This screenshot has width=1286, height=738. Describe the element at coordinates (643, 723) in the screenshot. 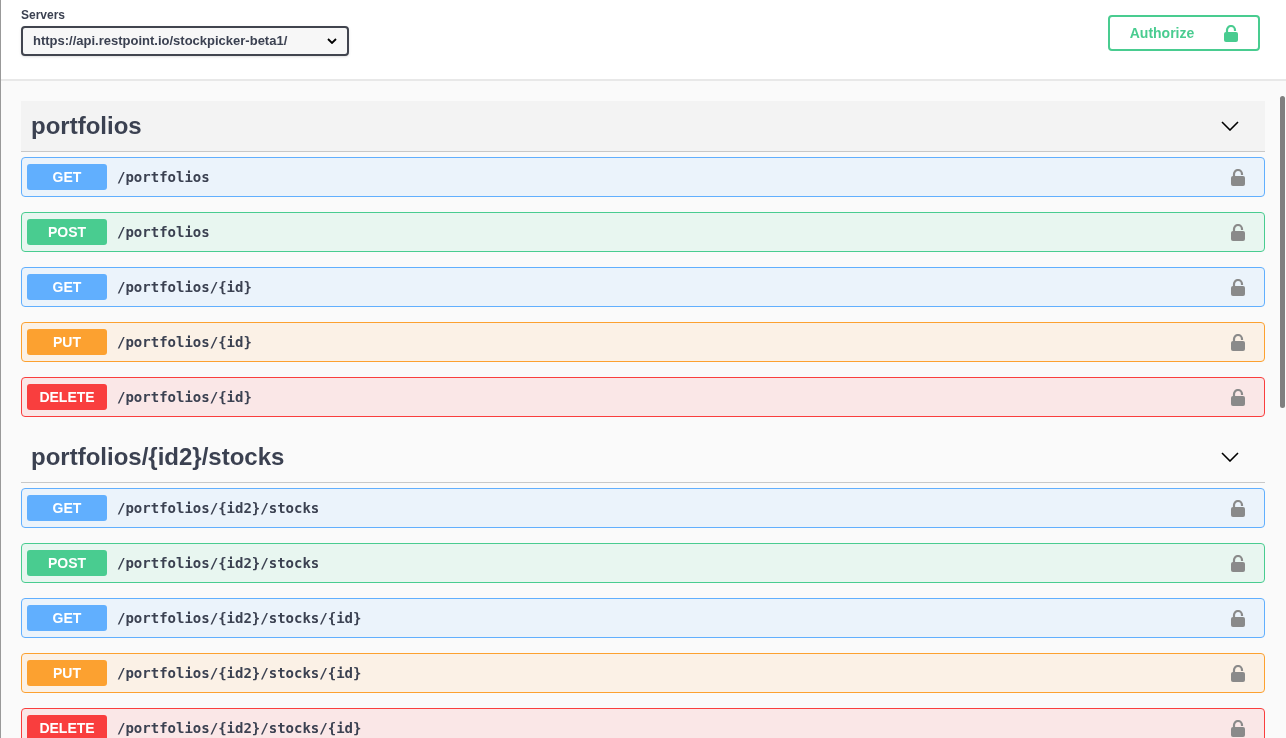

I see `operation-row: DELETE /portfolios/{id2}/stocks/{id}` at that location.